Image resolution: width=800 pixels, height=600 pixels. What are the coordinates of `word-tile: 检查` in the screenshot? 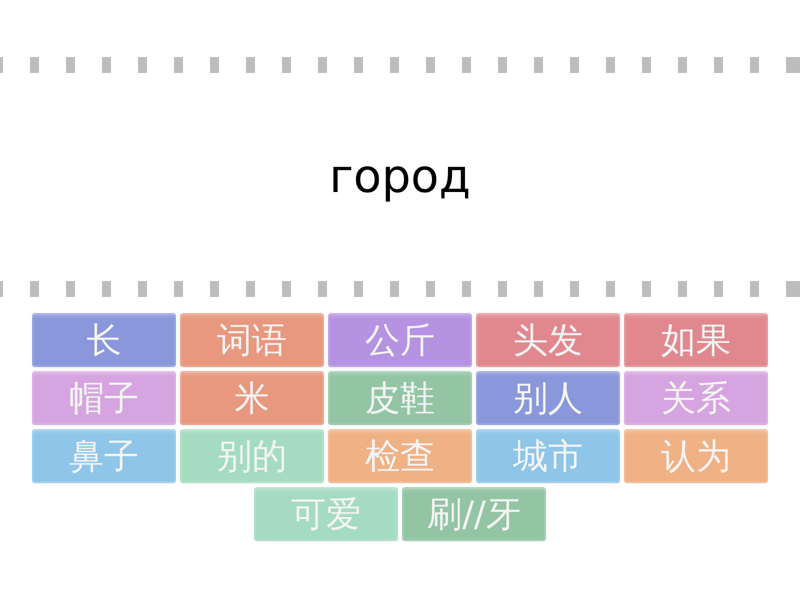 It's located at (400, 456).